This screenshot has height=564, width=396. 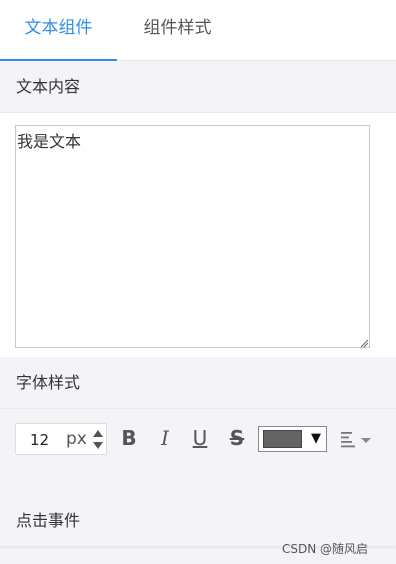 What do you see at coordinates (177, 30) in the screenshot?
I see `tab-component-style: 组件样式` at bounding box center [177, 30].